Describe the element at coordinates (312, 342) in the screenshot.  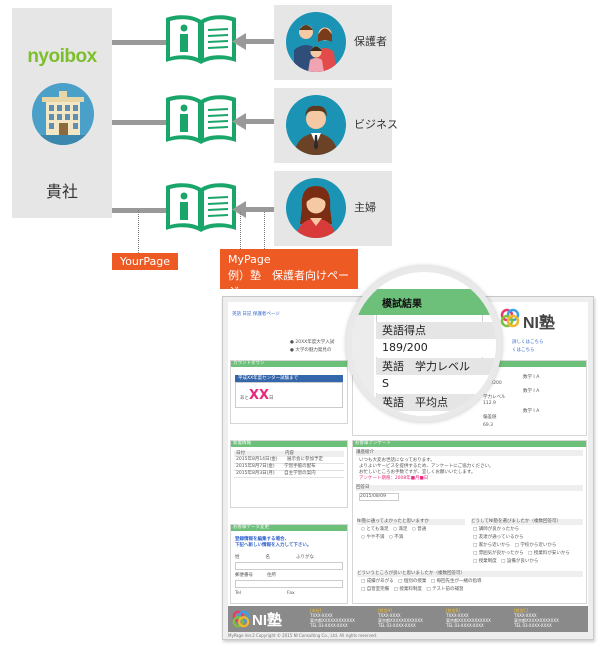
I see `notice-item: ● 20XX年度大学入試` at that location.